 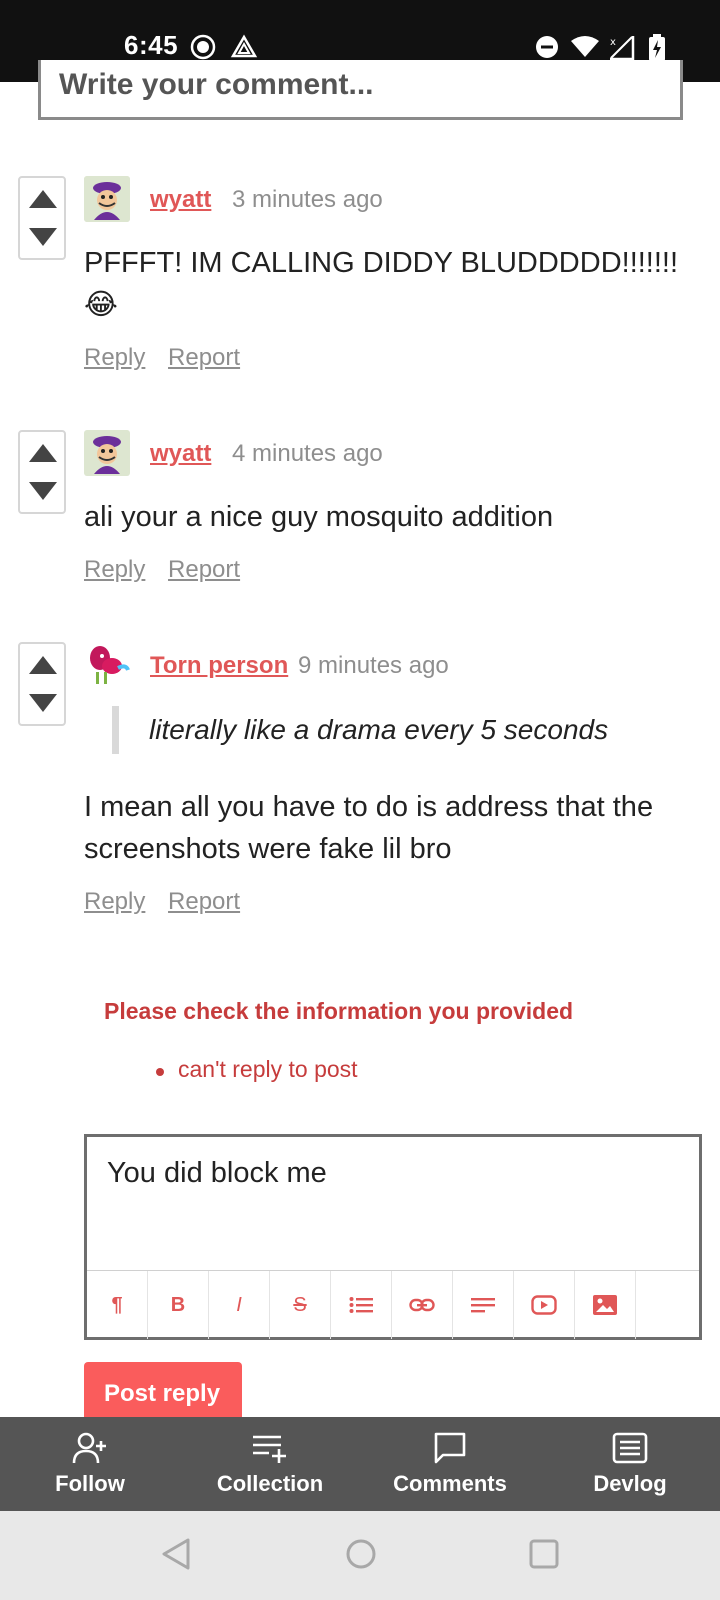 What do you see at coordinates (422, 1305) in the screenshot?
I see `link-icon` at bounding box center [422, 1305].